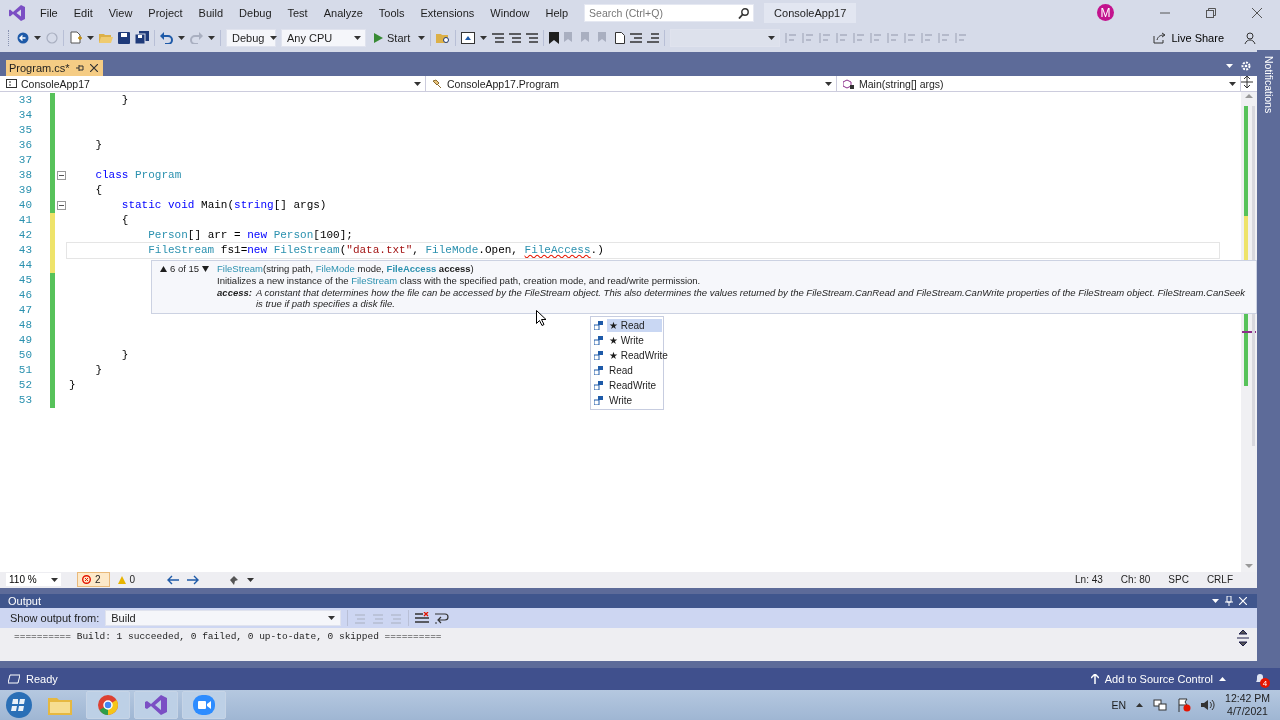  Describe the element at coordinates (1247, 698) in the screenshot. I see `clock-time: 12:42 PM` at that location.